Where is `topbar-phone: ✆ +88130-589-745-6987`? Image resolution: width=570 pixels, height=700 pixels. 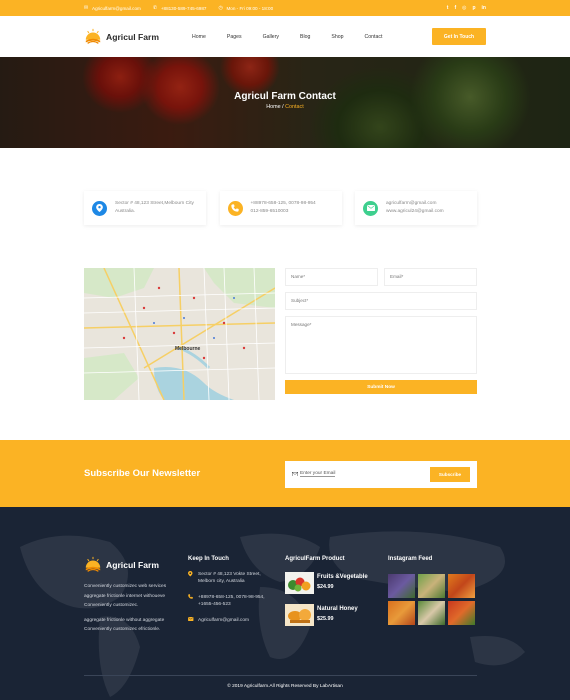 topbar-phone: ✆ +88130-589-745-6987 is located at coordinates (179, 7).